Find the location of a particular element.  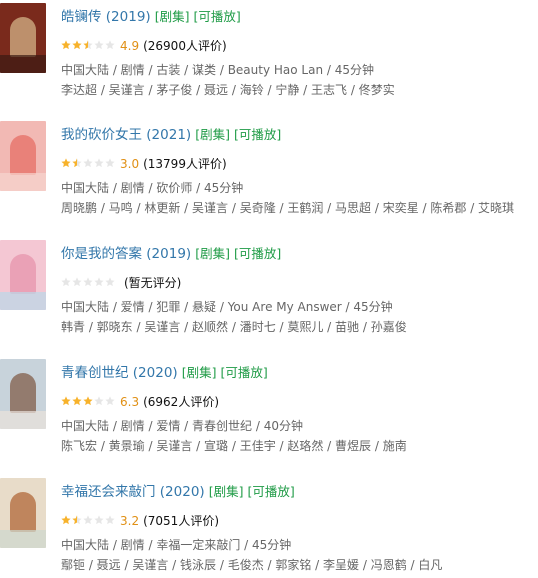

item-meta: 中国大陆 / 剧情 / 幸福一定来敲门 / 45分钟 is located at coordinates (176, 545).